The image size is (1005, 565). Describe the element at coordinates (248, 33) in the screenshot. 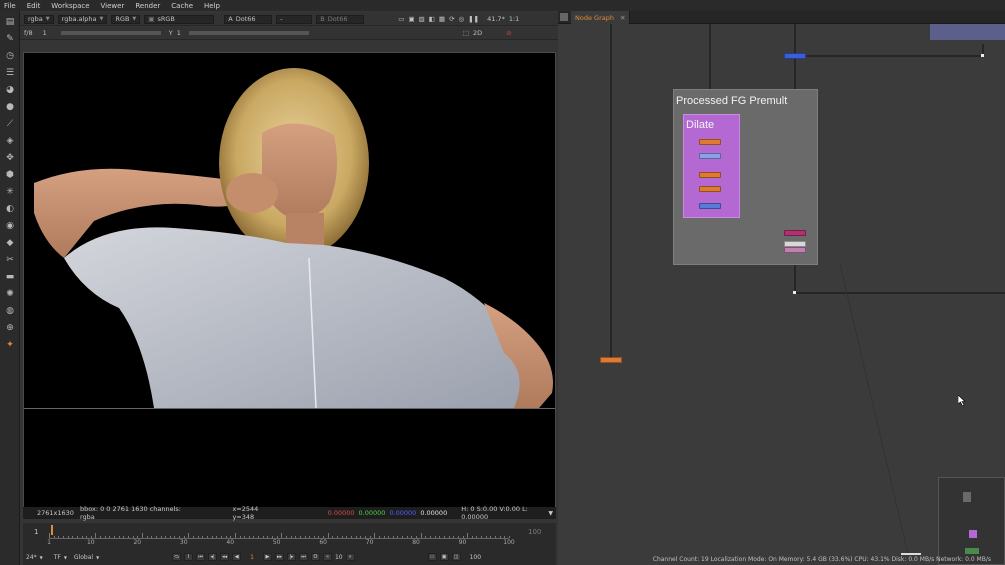

I see `gamma-slider` at that location.